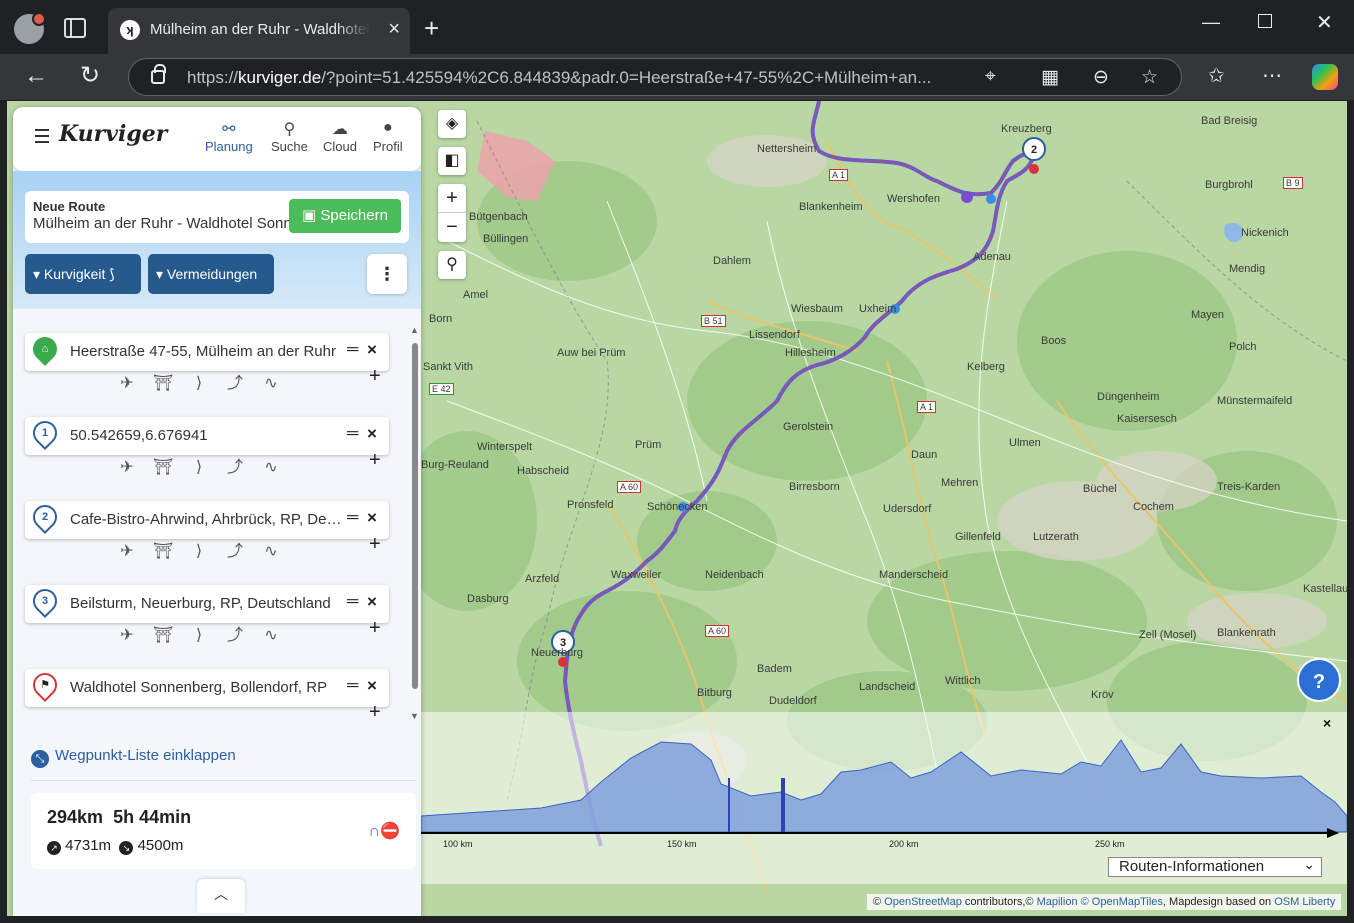  What do you see at coordinates (211, 274) in the screenshot?
I see `vermeidungen-dropdown: ▾ Vermeidungen` at bounding box center [211, 274].